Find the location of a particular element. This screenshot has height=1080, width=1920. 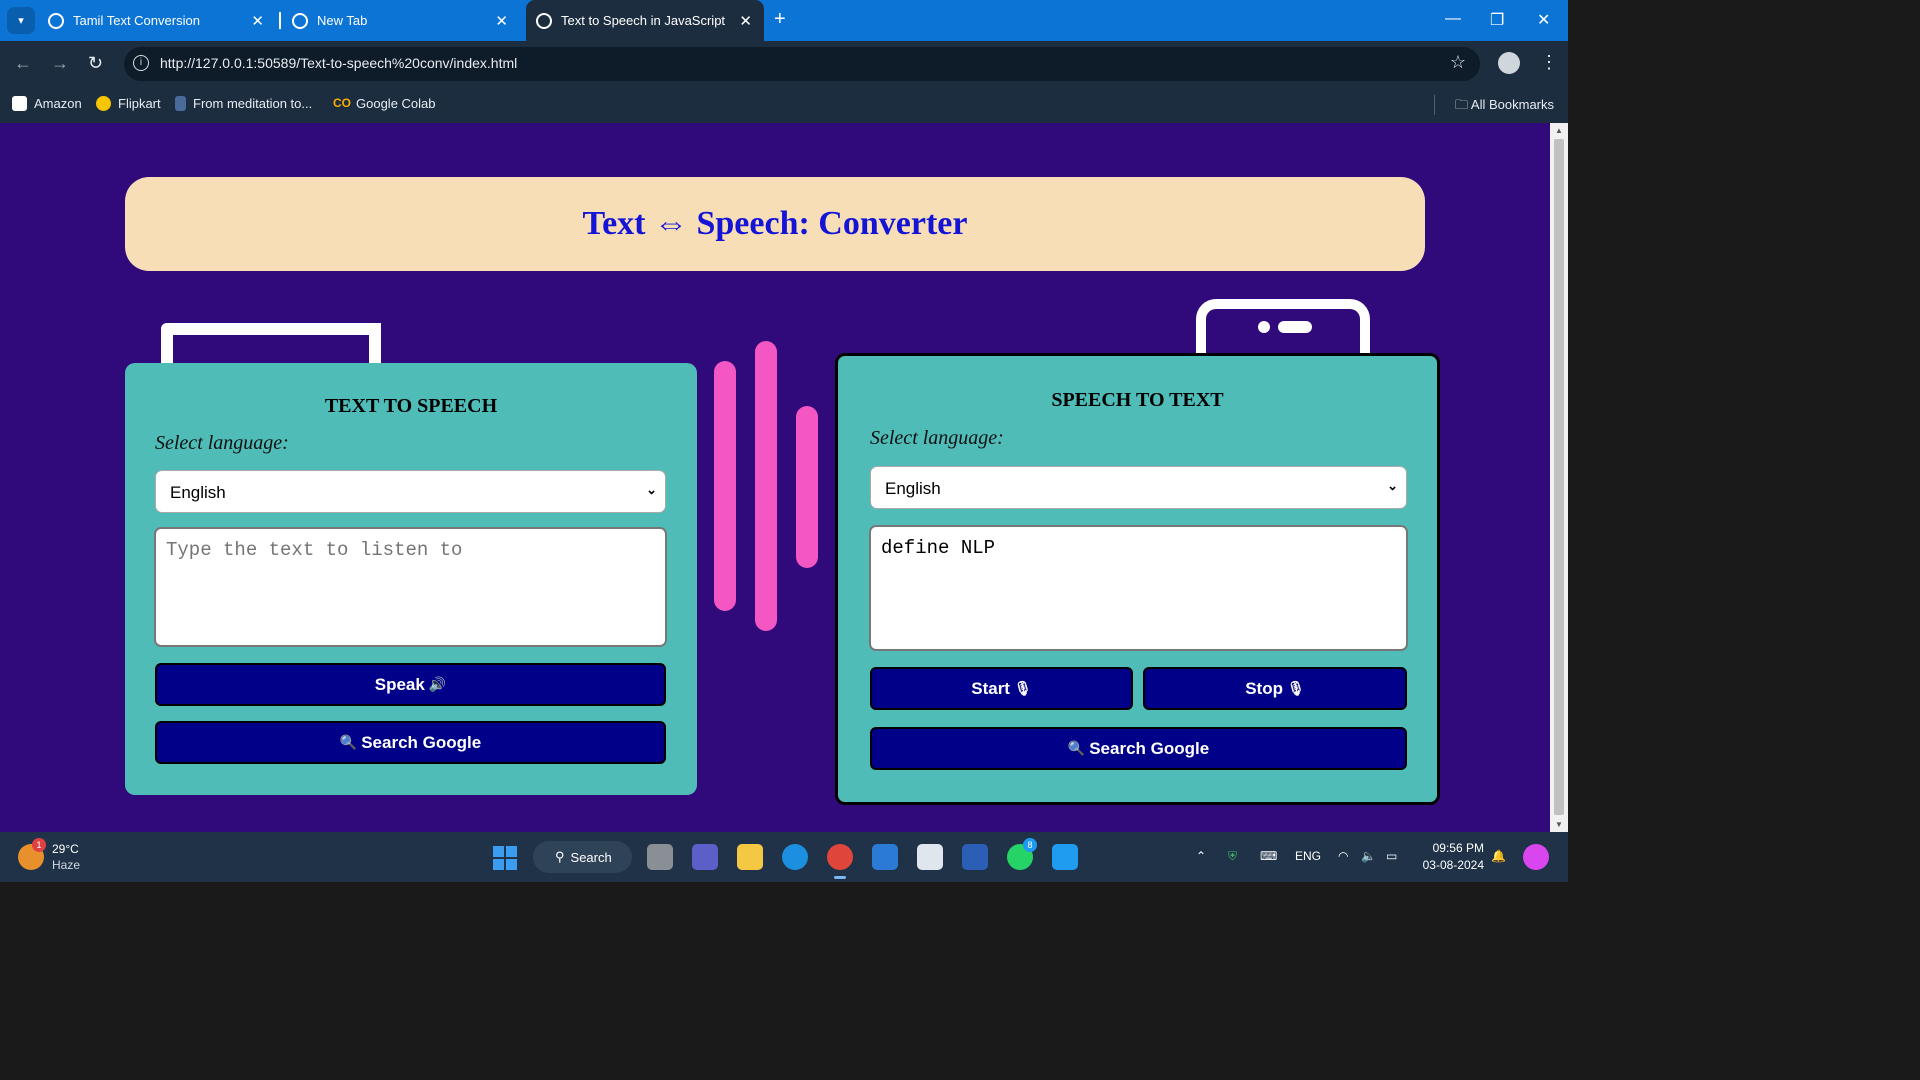

tts-language-select: English ⌄ is located at coordinates (410, 491).